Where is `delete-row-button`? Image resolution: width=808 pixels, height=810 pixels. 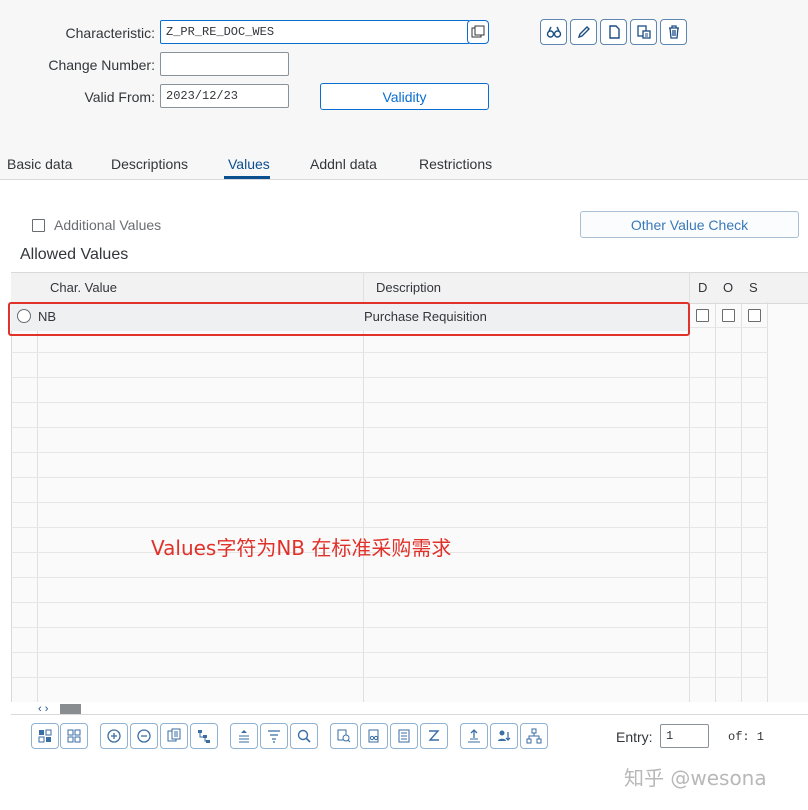 delete-row-button is located at coordinates (144, 736).